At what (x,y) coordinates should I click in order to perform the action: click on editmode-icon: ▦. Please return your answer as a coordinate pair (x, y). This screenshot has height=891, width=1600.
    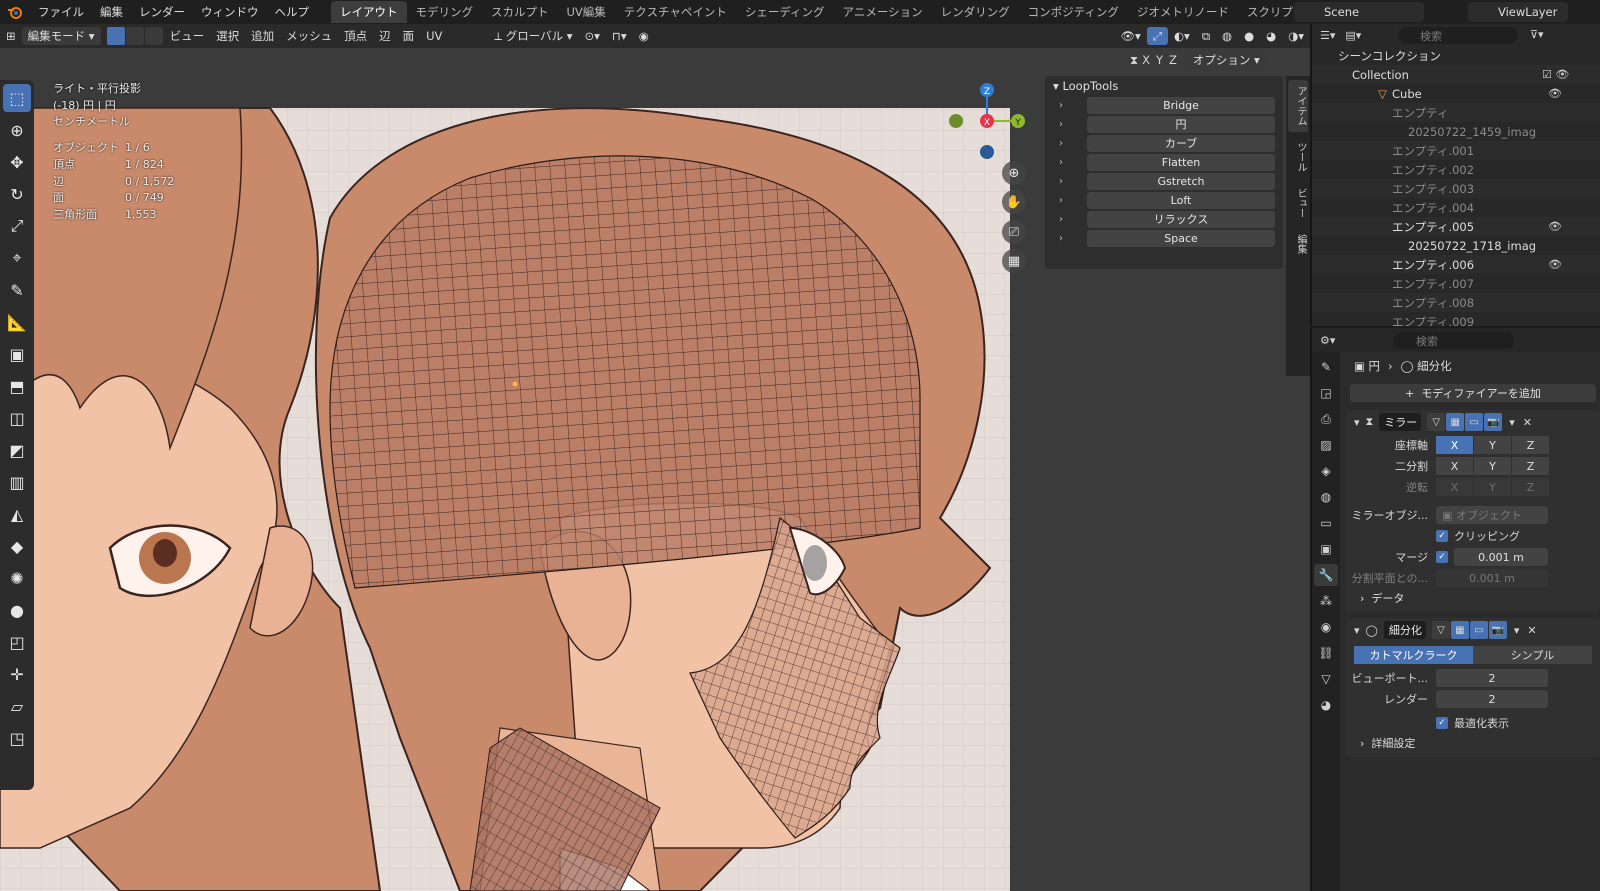
    Looking at the image, I should click on (1455, 422).